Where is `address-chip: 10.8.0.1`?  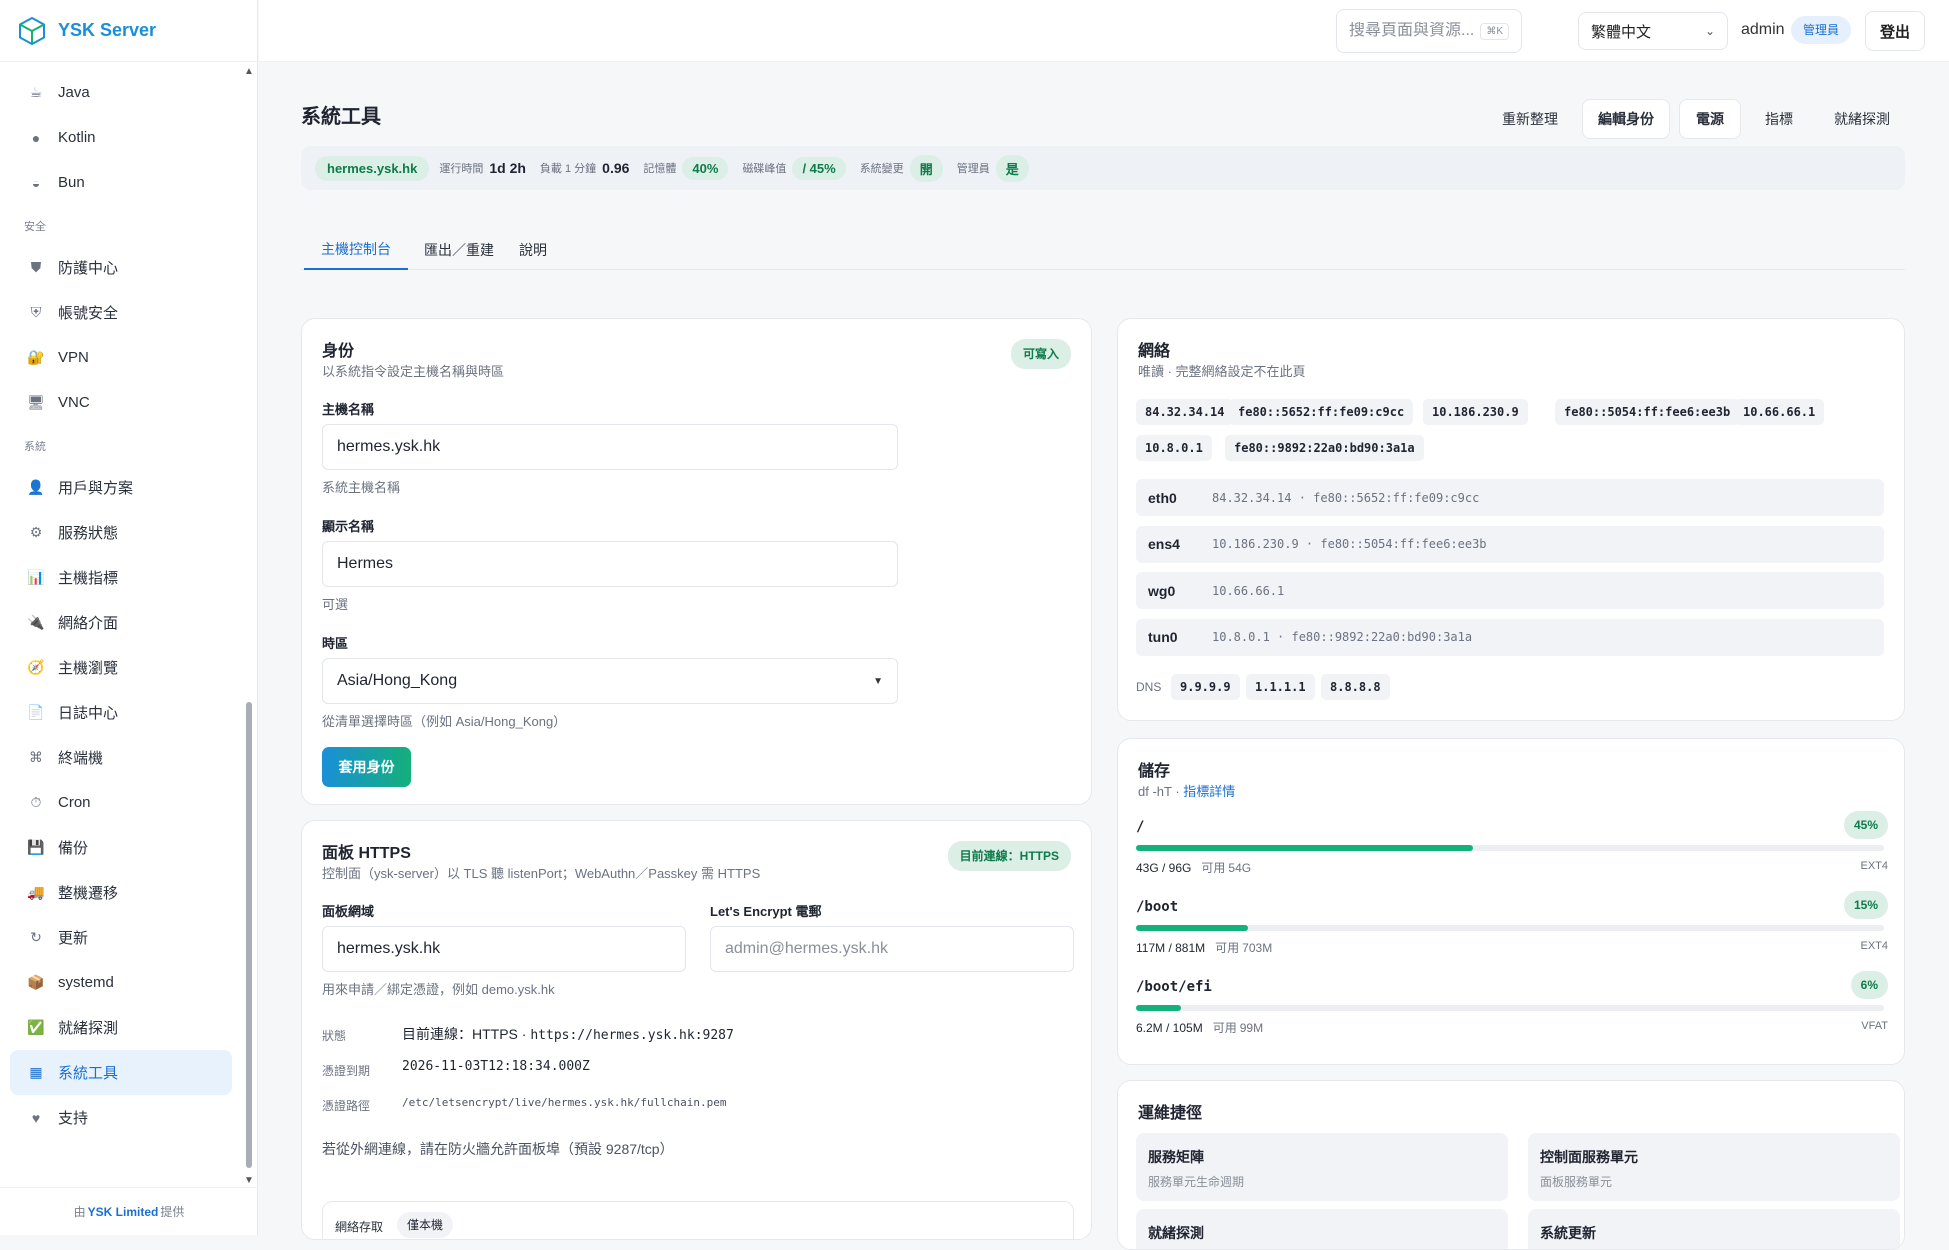 address-chip: 10.8.0.1 is located at coordinates (1174, 448).